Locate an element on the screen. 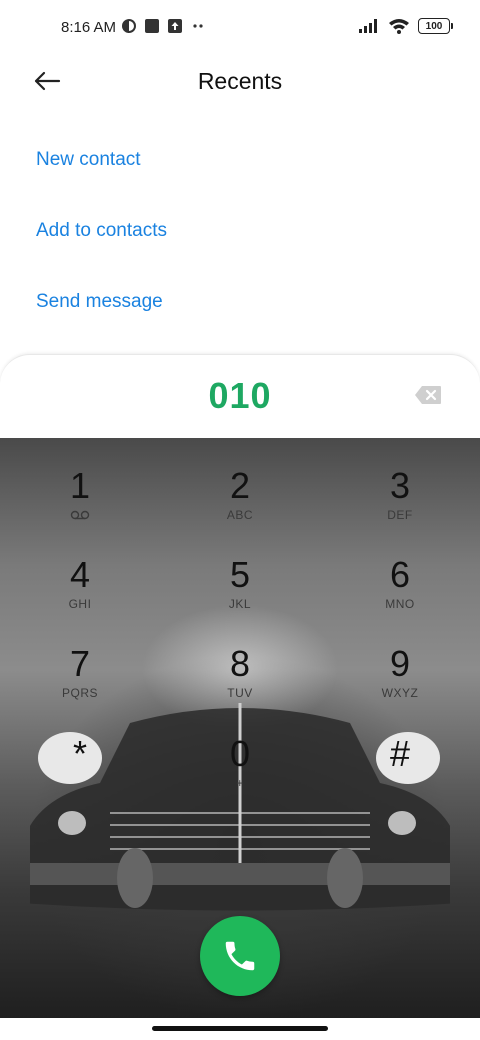 The width and height of the screenshot is (480, 1040). key-8: 8 TUV is located at coordinates (240, 683).